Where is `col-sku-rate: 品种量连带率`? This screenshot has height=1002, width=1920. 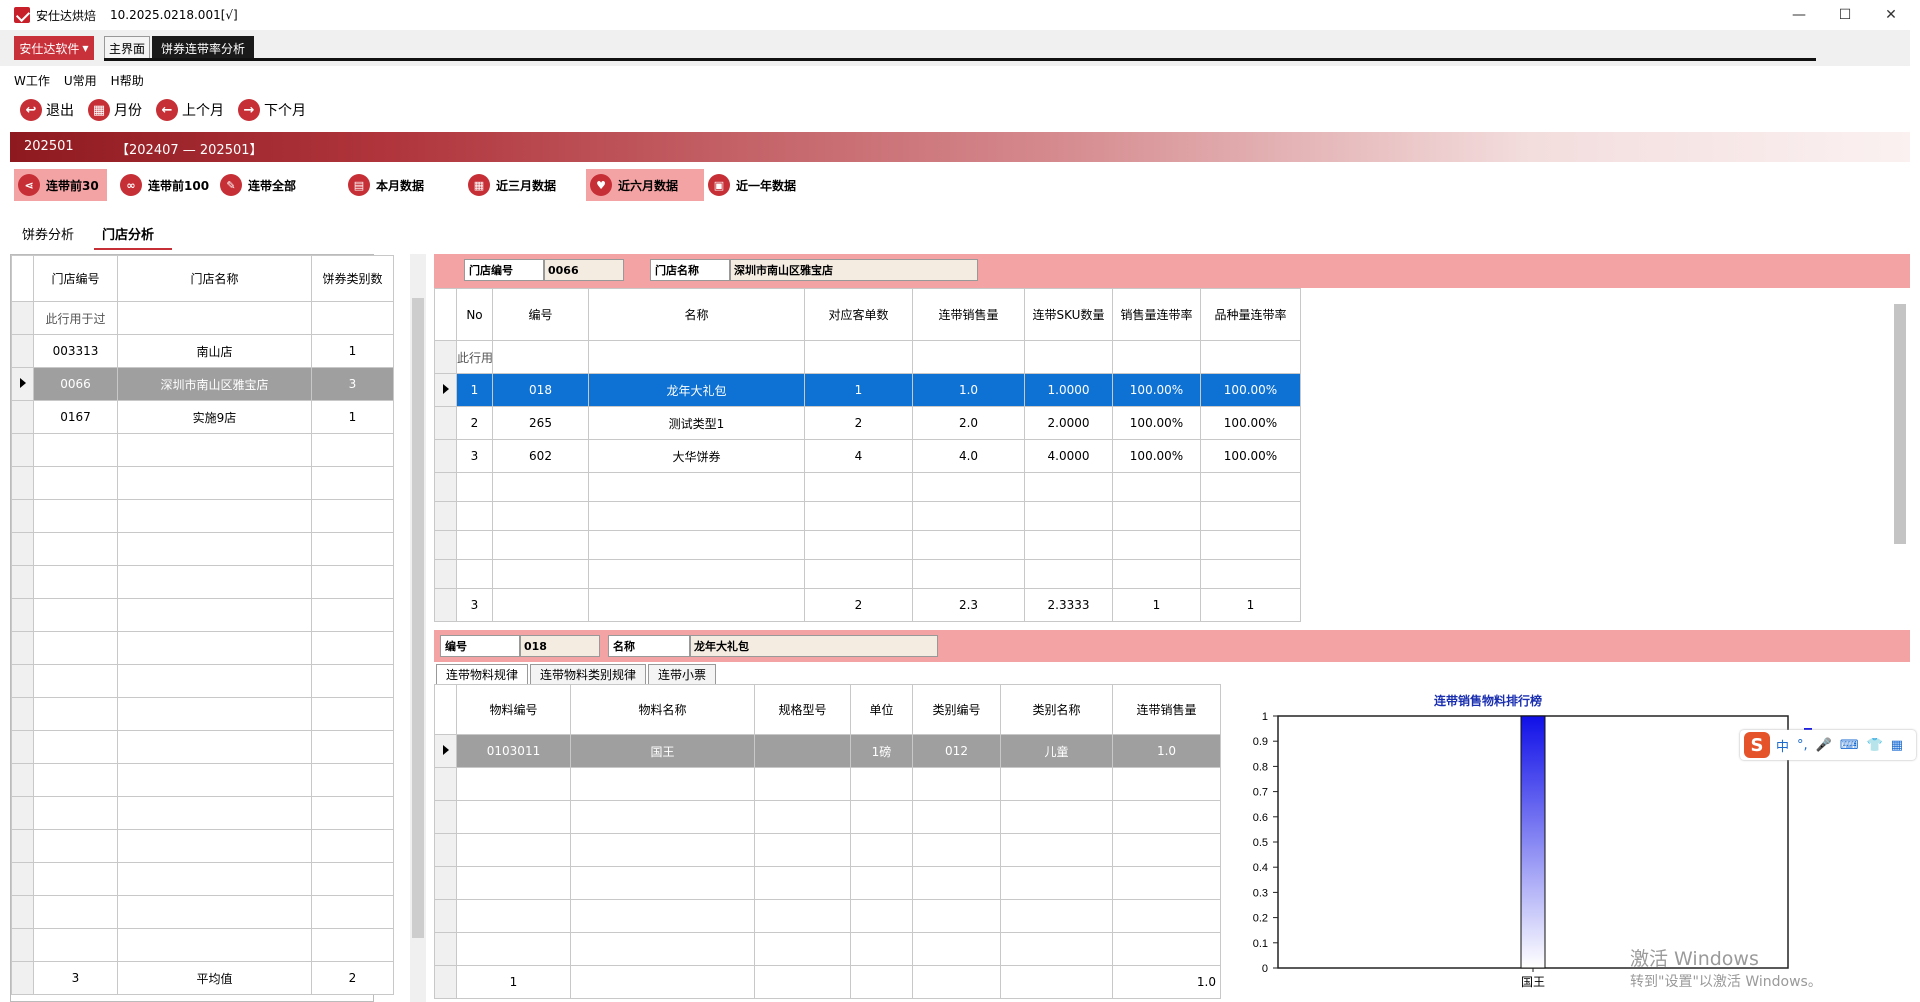
col-sku-rate: 品种量连带率 is located at coordinates (1250, 314).